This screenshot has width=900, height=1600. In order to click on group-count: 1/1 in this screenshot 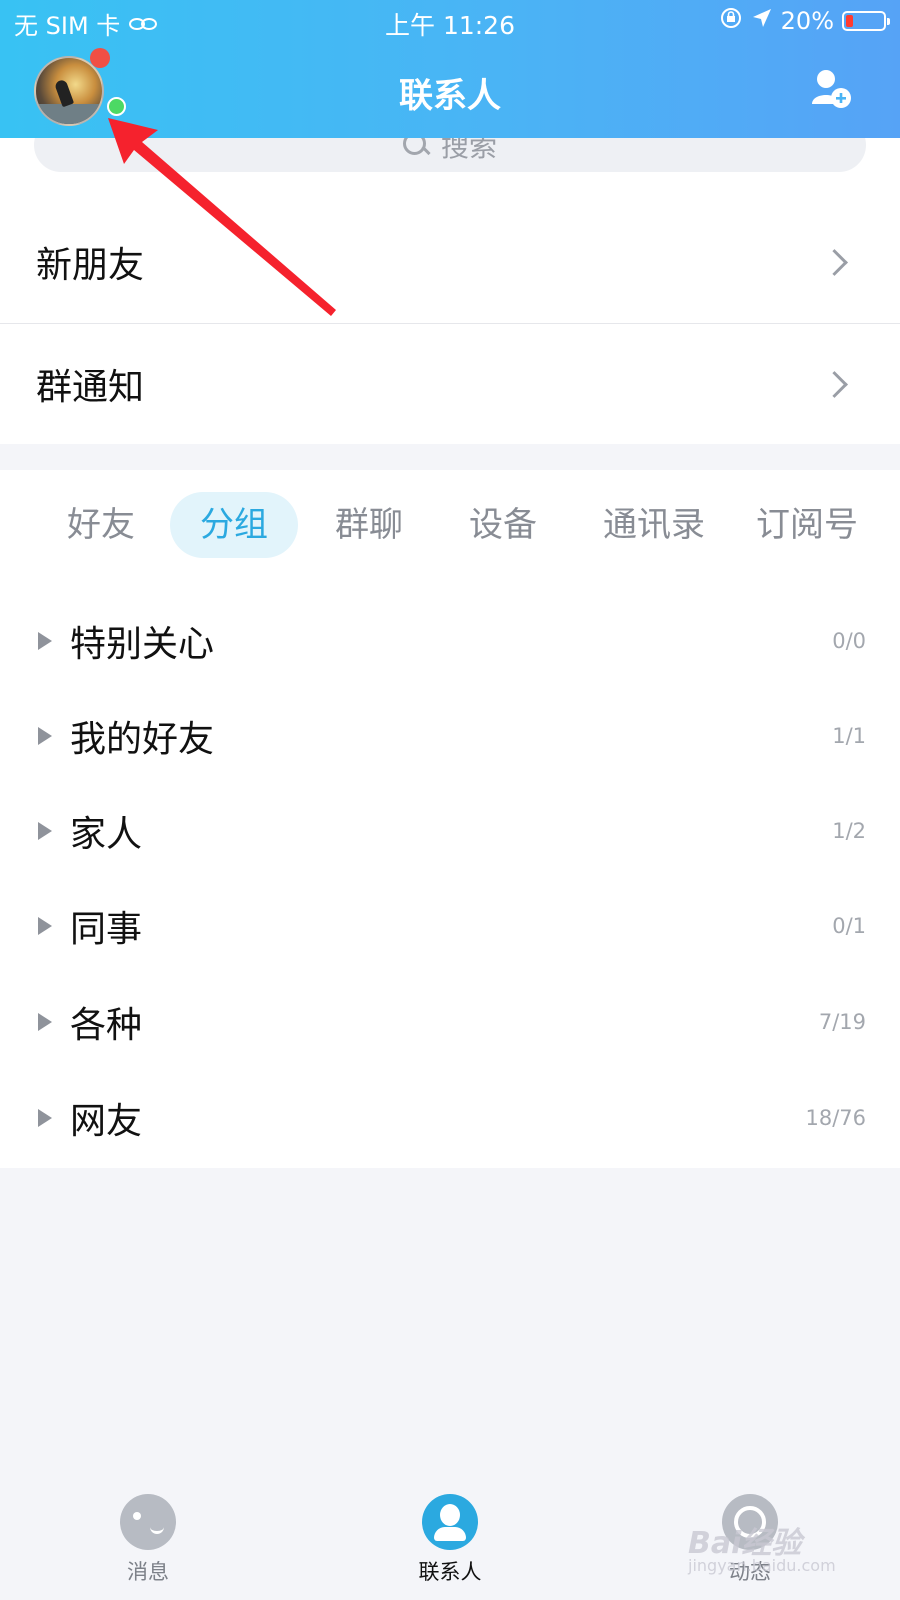, I will do `click(849, 736)`.